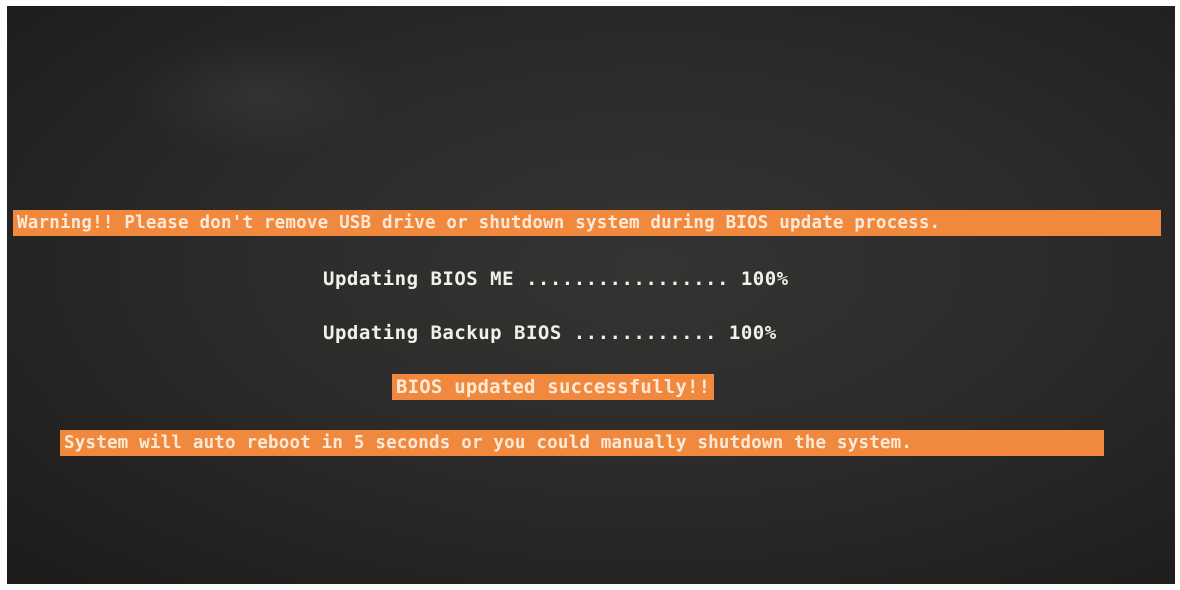  Describe the element at coordinates (257, 96) in the screenshot. I see `screen-glare` at that location.